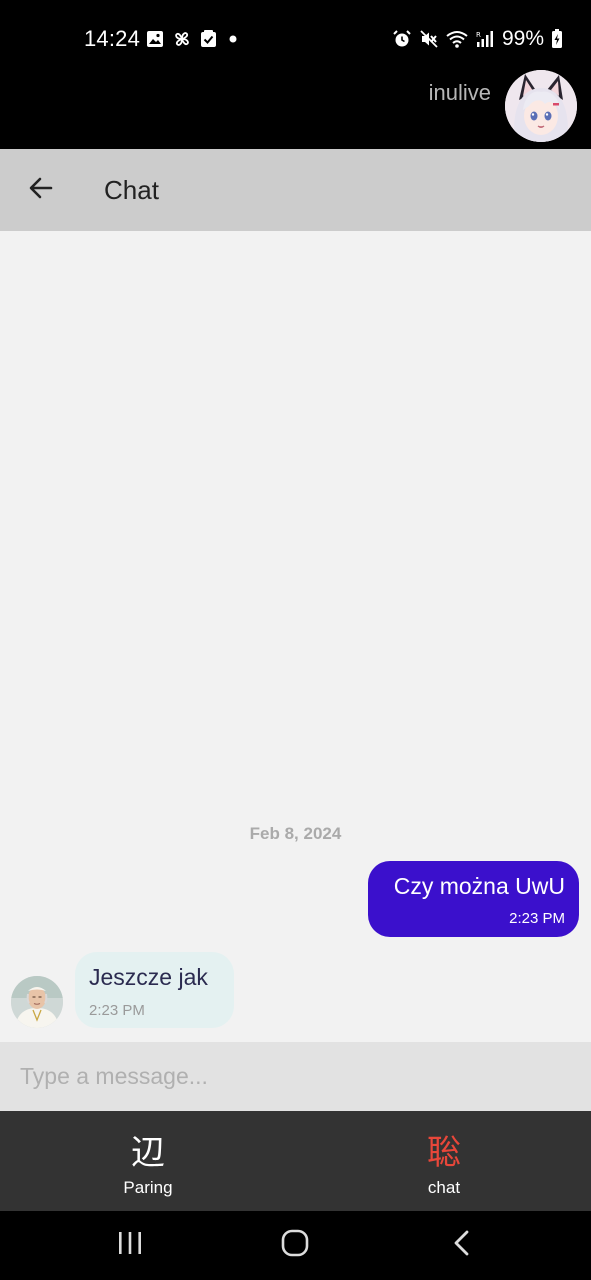 The image size is (591, 1280). I want to click on system-navigation-bar, so click(295, 1245).